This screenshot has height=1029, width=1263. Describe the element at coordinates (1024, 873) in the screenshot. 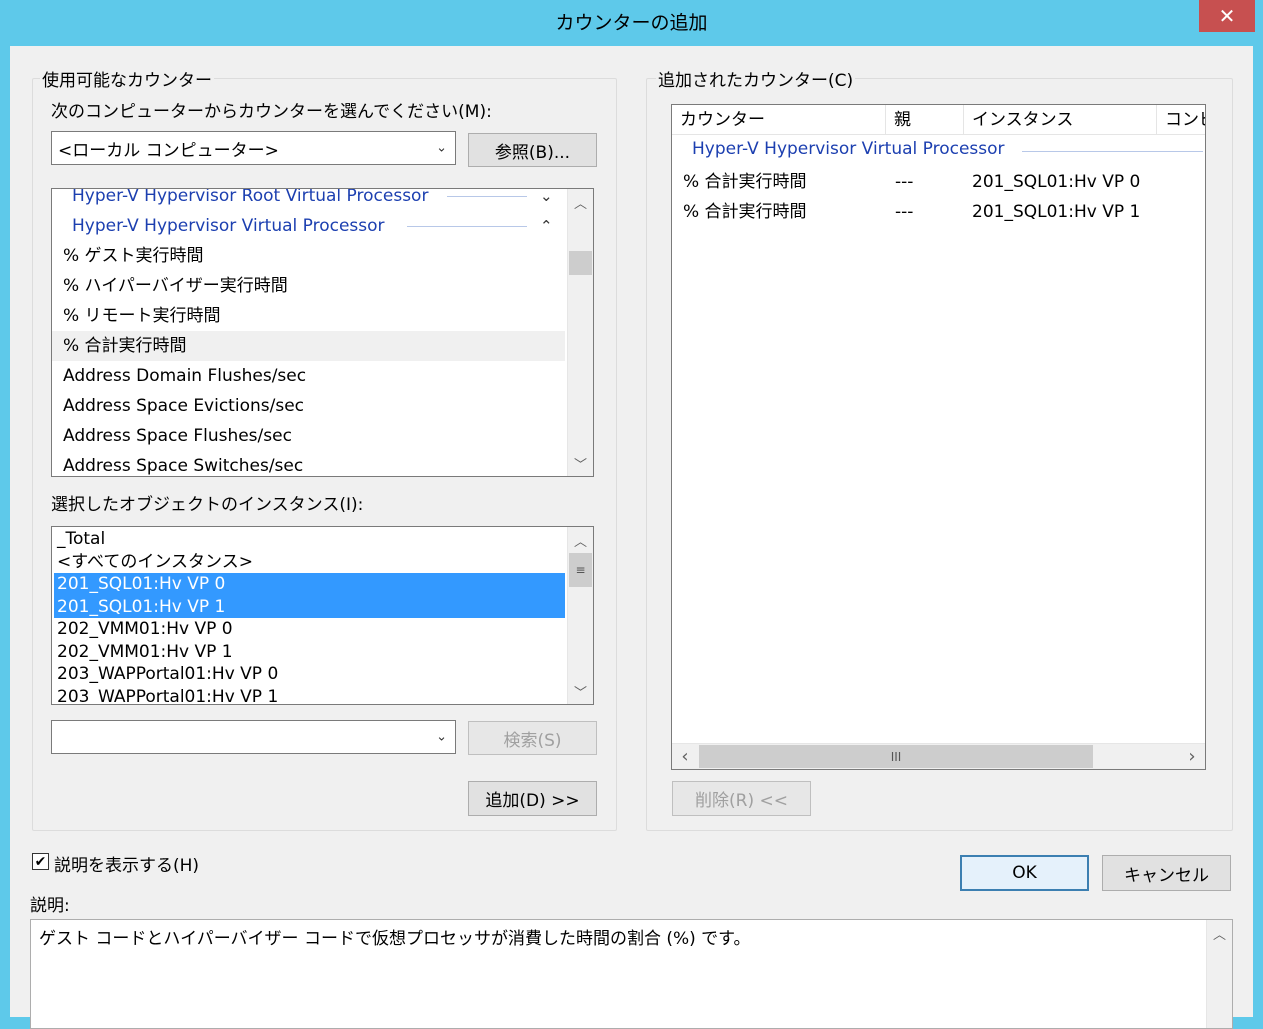

I see `ok-button: OK` at that location.